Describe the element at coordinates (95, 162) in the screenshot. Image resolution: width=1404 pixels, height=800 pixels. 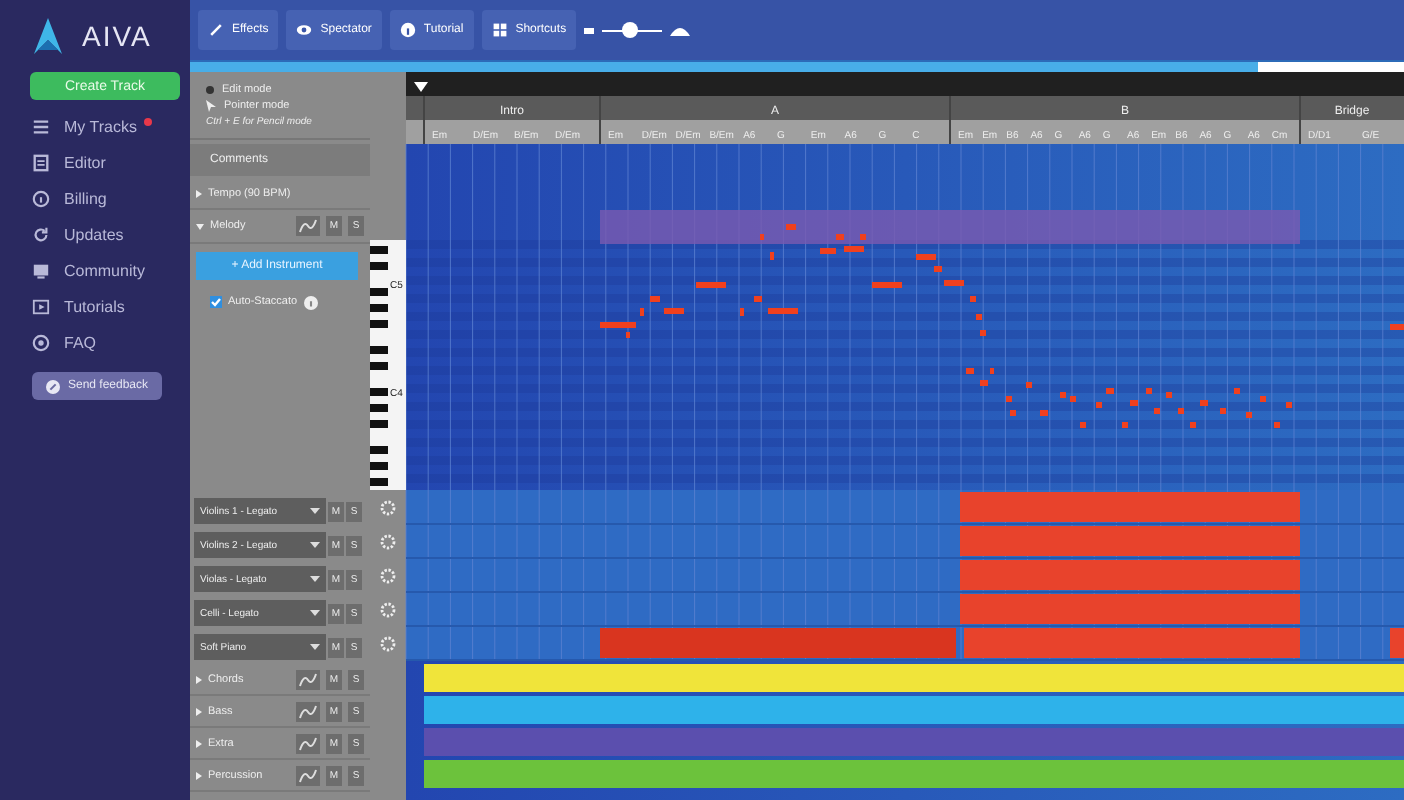
I see `nav-item: Editor` at that location.